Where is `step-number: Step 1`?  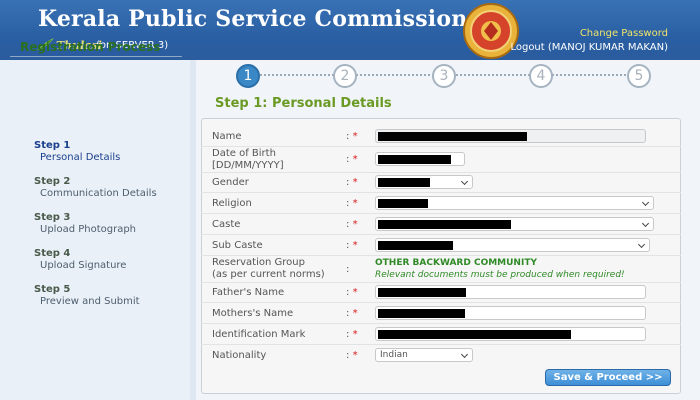 step-number: Step 1 is located at coordinates (52, 145).